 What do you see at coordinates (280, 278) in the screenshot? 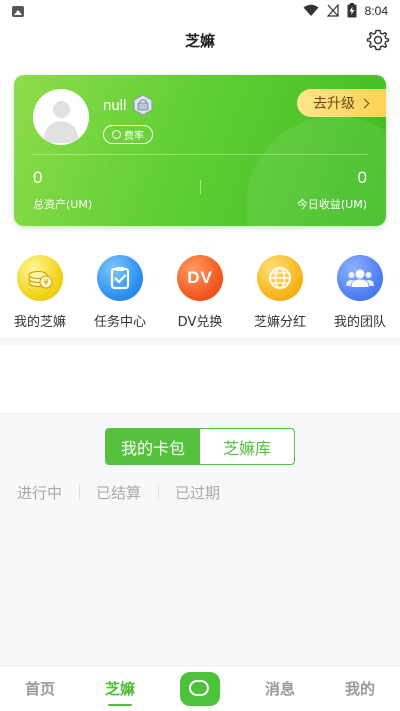
I see `globe-icon` at bounding box center [280, 278].